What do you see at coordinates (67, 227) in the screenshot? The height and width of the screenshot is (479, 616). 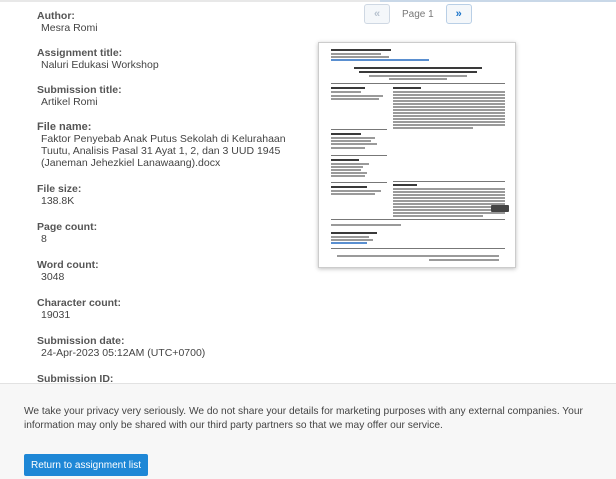 I see `field-label: Page count:` at bounding box center [67, 227].